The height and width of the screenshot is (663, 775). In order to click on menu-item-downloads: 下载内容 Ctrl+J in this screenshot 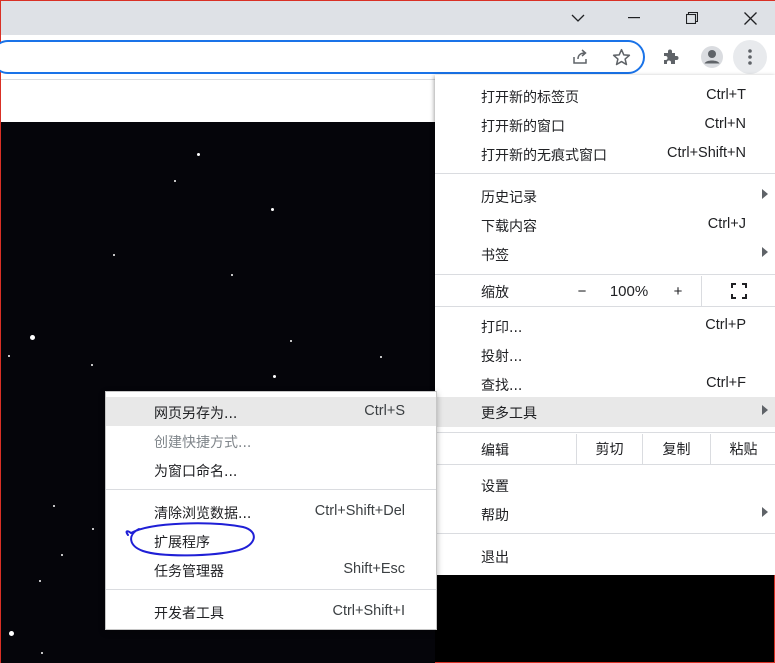, I will do `click(605, 224)`.